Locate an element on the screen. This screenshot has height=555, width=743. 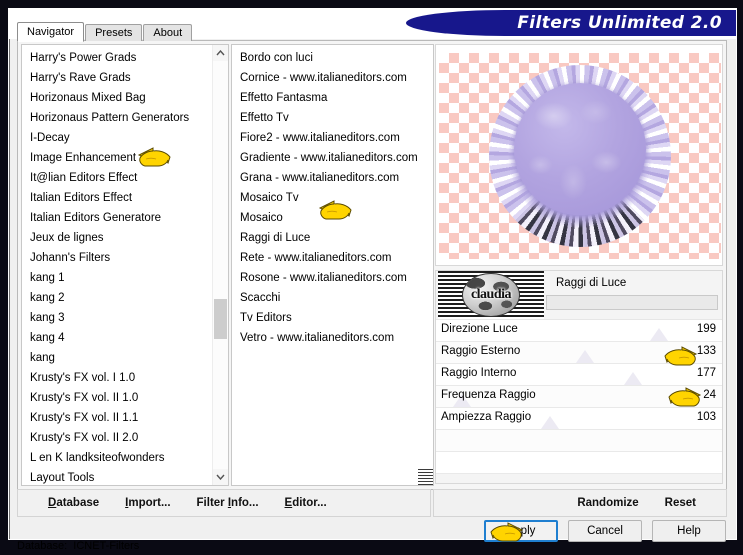
category-list-item: kang is located at coordinates (120, 358).